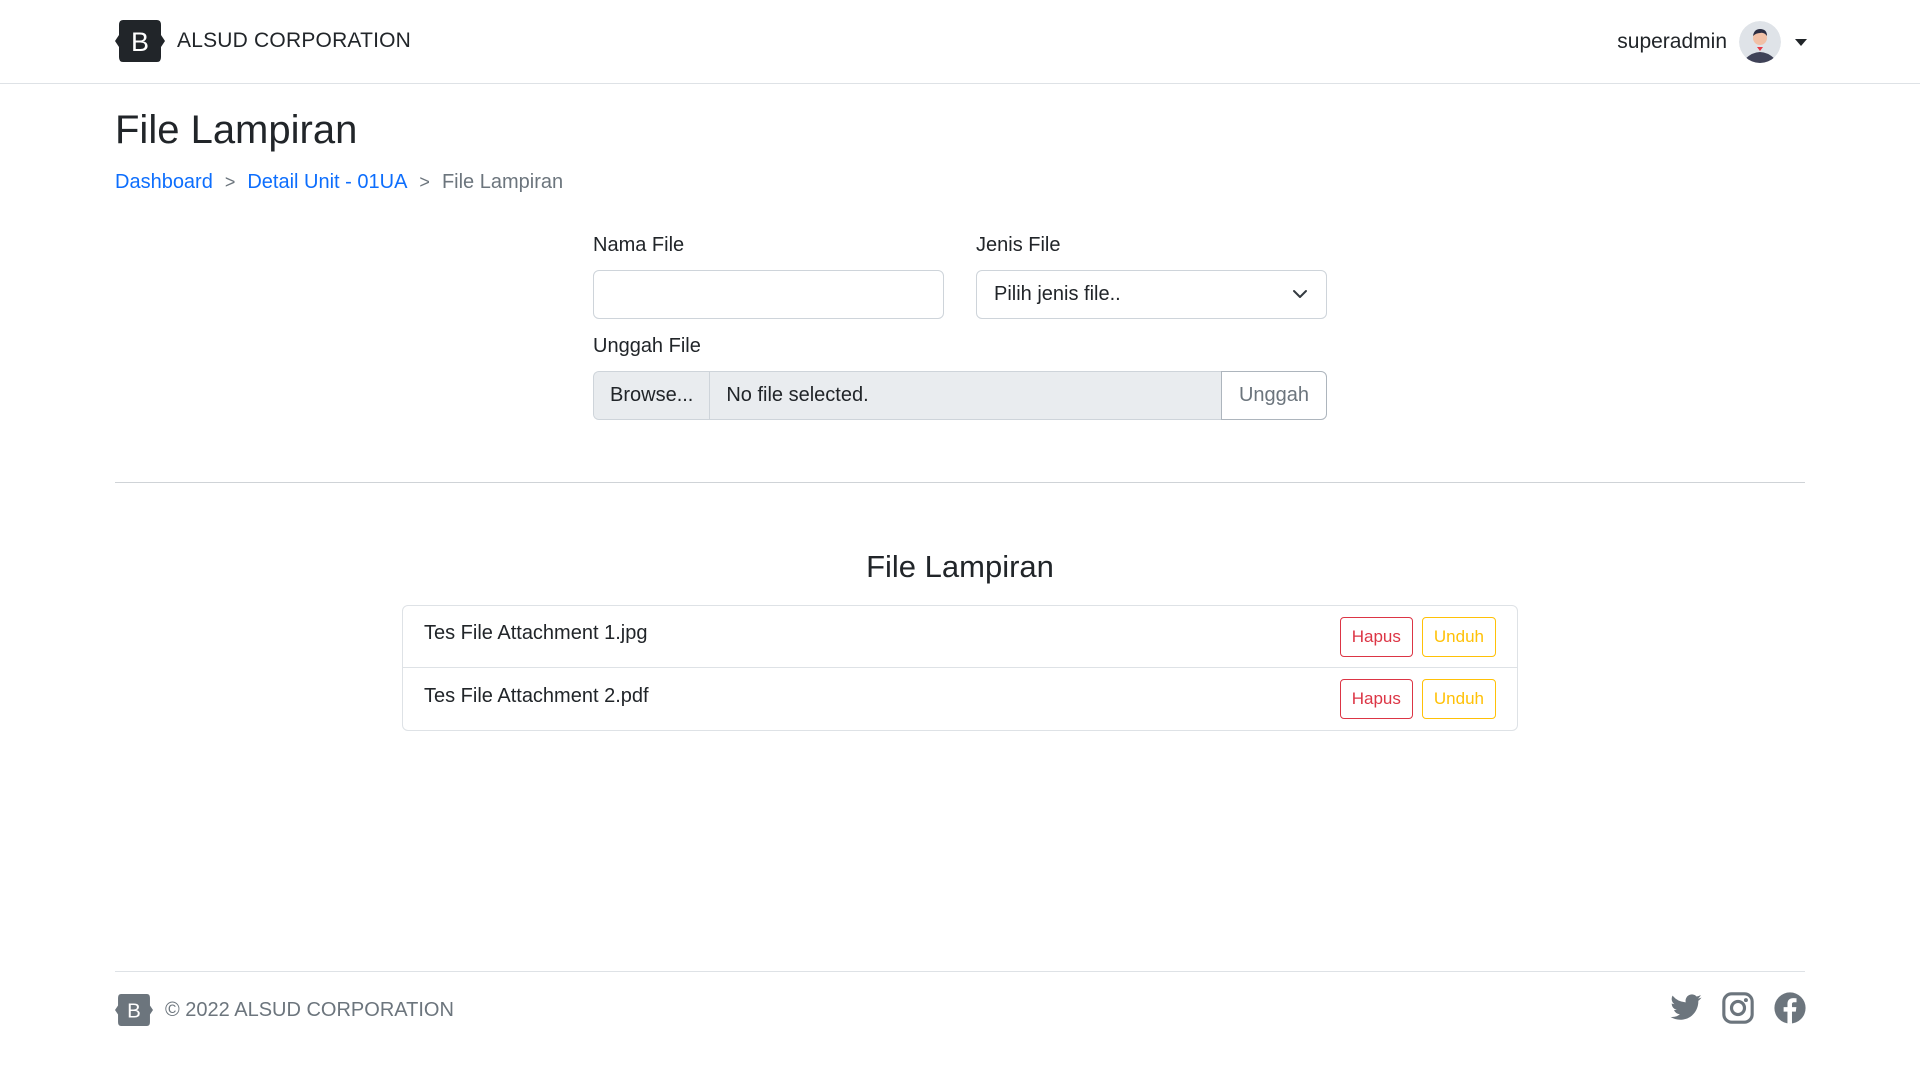 The image size is (1920, 1080). What do you see at coordinates (502, 182) in the screenshot?
I see `breadcrumb-current: File Lampiran` at bounding box center [502, 182].